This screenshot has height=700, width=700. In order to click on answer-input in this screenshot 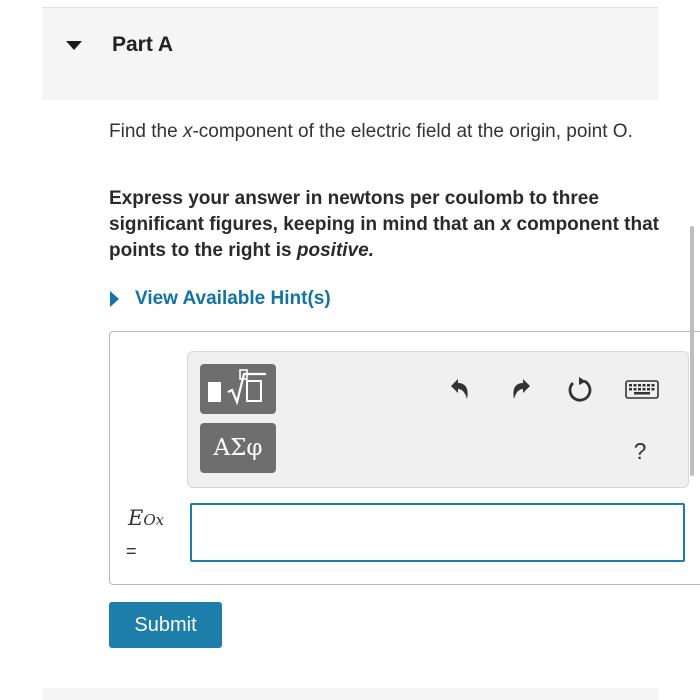, I will do `click(437, 532)`.